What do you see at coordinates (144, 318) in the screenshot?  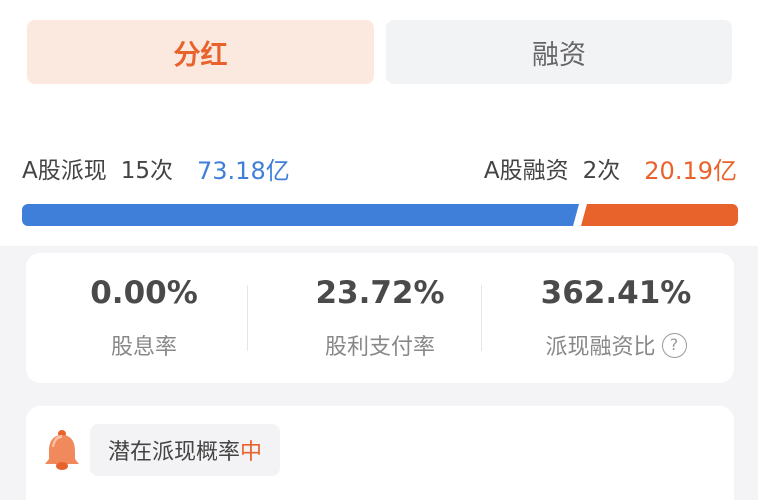 I see `metric-dividend-yield: 0.00% 股息率` at bounding box center [144, 318].